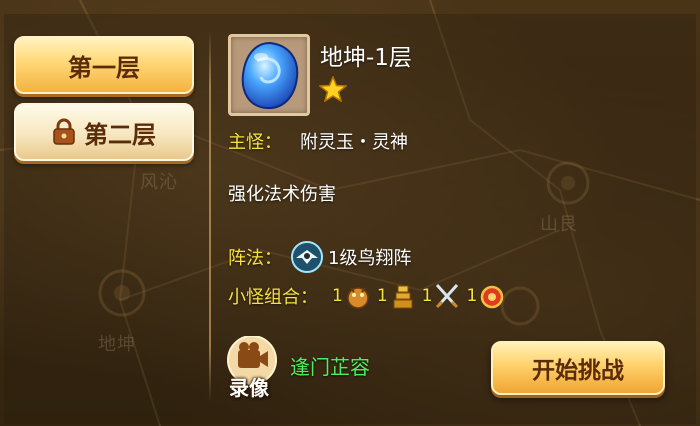  I want to click on start-challenge-button: 开始挑战, so click(578, 368).